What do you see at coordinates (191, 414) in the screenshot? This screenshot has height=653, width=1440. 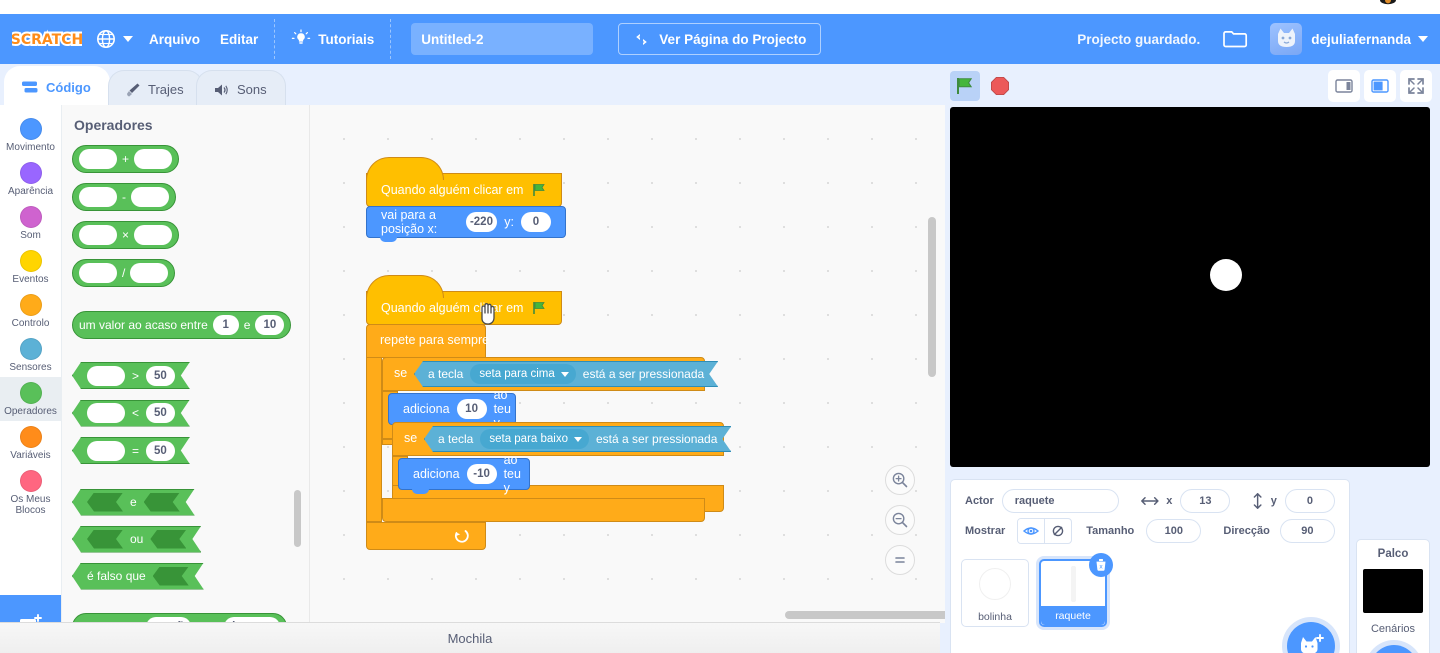 I see `palette-block-less-than: < 50` at bounding box center [191, 414].